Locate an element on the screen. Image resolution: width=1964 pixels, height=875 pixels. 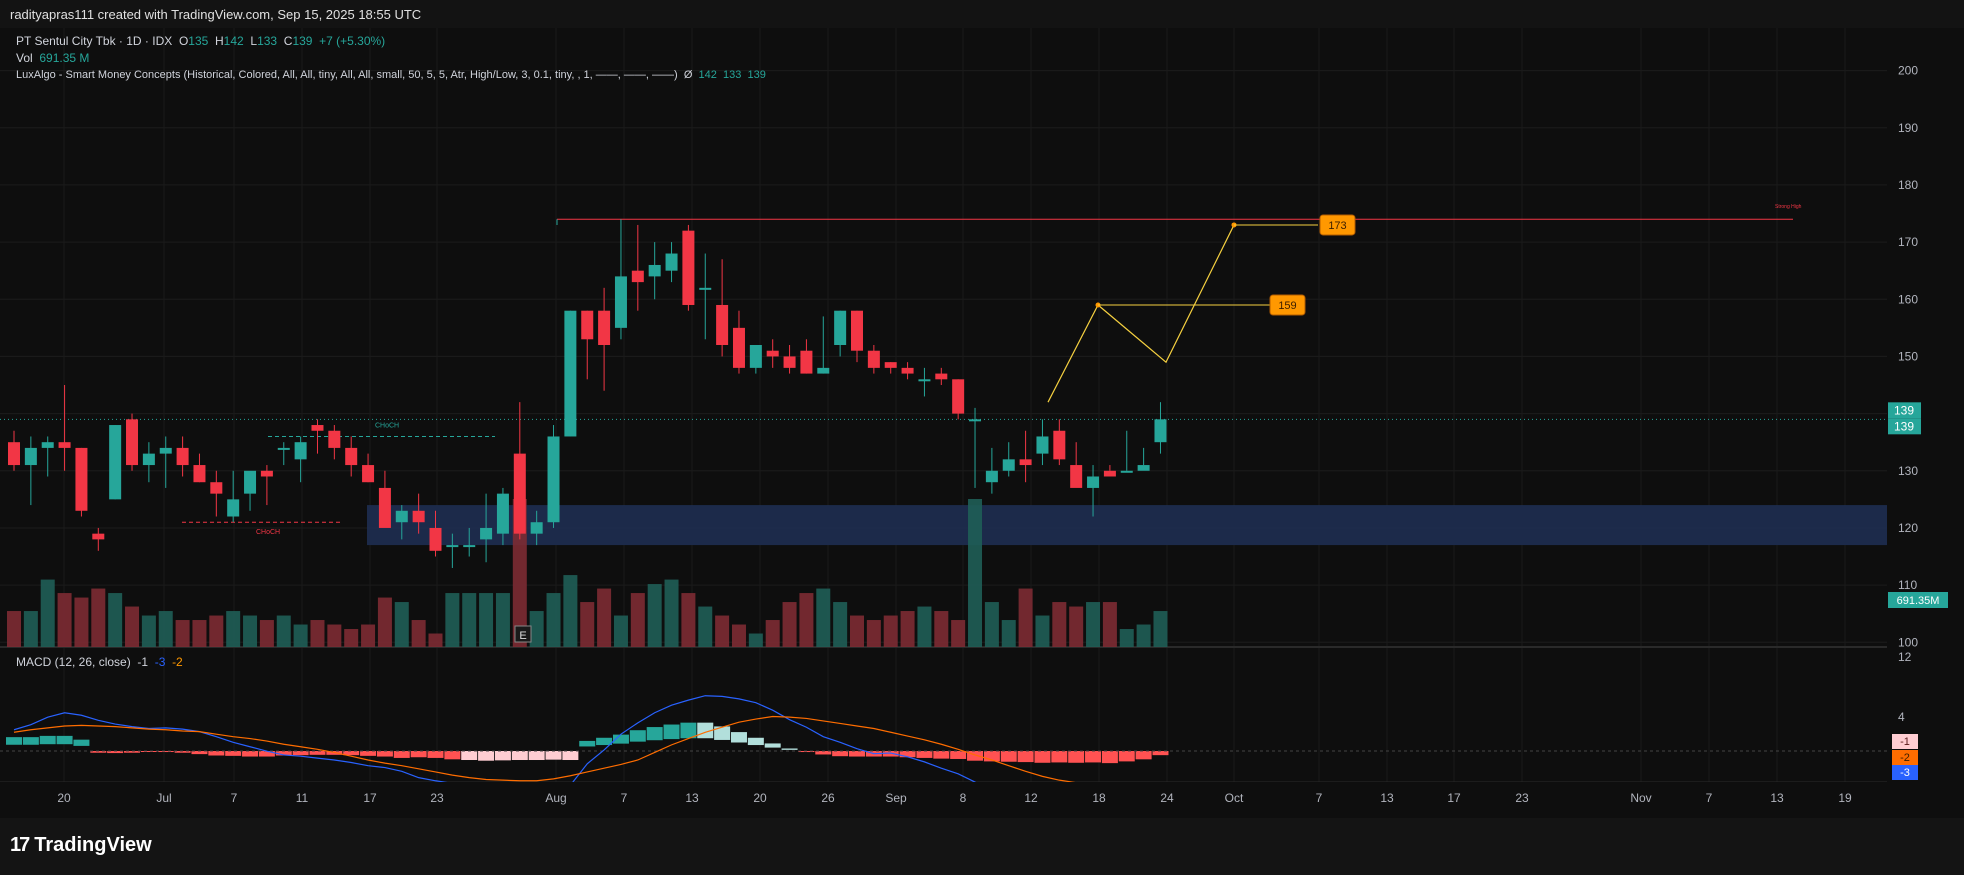
time-axis-tick: 18 is located at coordinates (1099, 798).